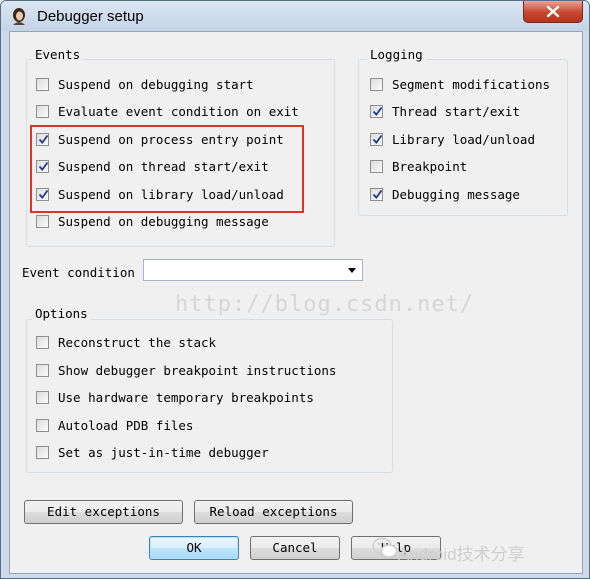 This screenshot has height=579, width=590. I want to click on event-condition-label: Event condition, so click(78, 272).